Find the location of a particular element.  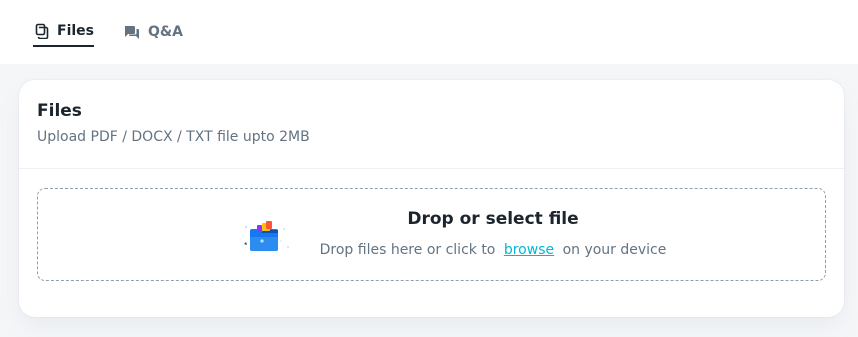

chat-icon is located at coordinates (132, 32).